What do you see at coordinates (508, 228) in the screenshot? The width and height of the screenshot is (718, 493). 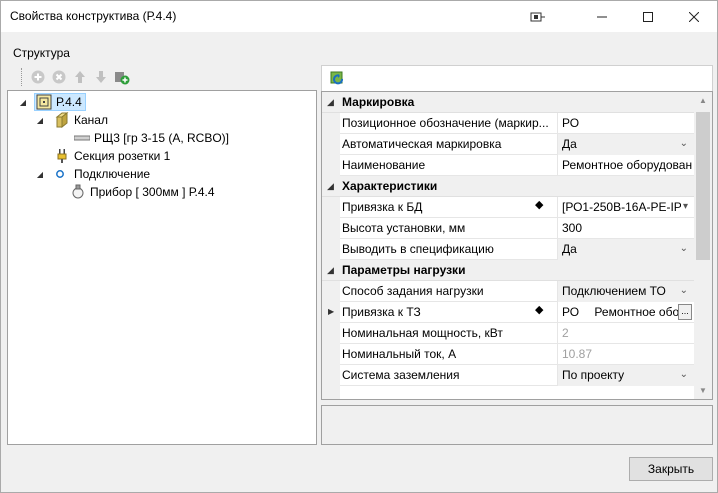 I see `prop-row-height: Высота установки, мм 300` at bounding box center [508, 228].